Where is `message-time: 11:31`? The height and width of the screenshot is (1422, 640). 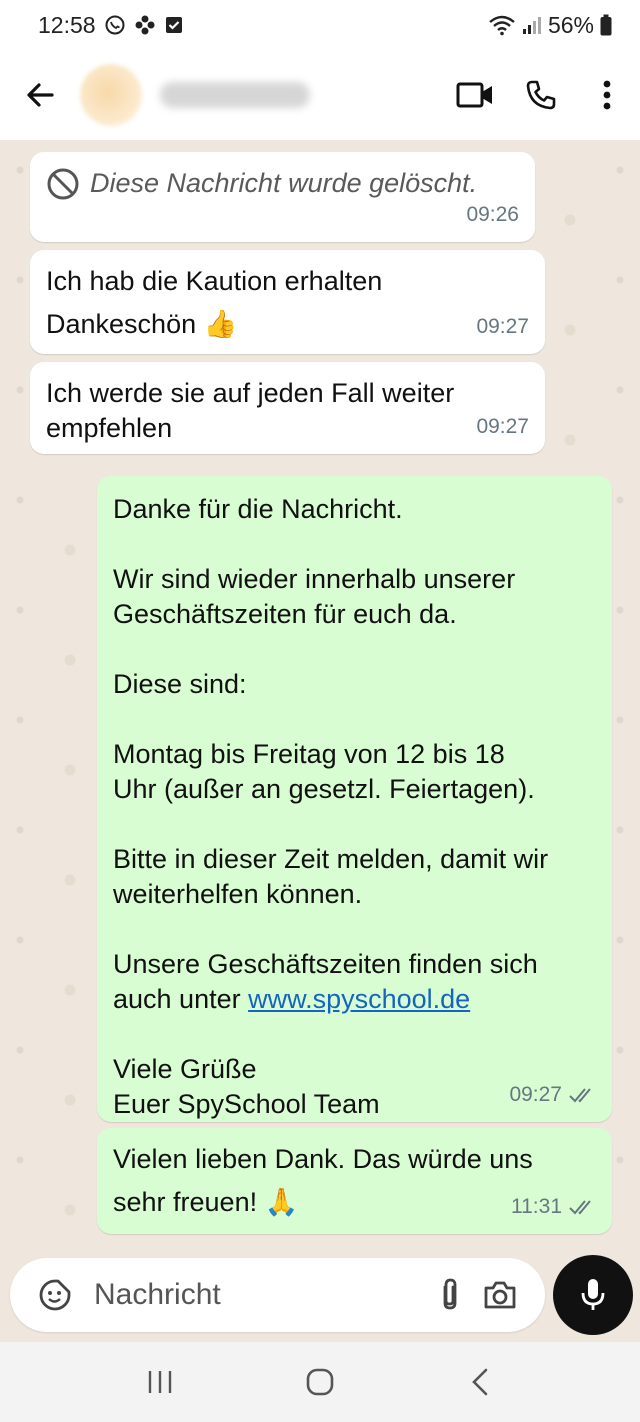
message-time: 11:31 is located at coordinates (553, 1206).